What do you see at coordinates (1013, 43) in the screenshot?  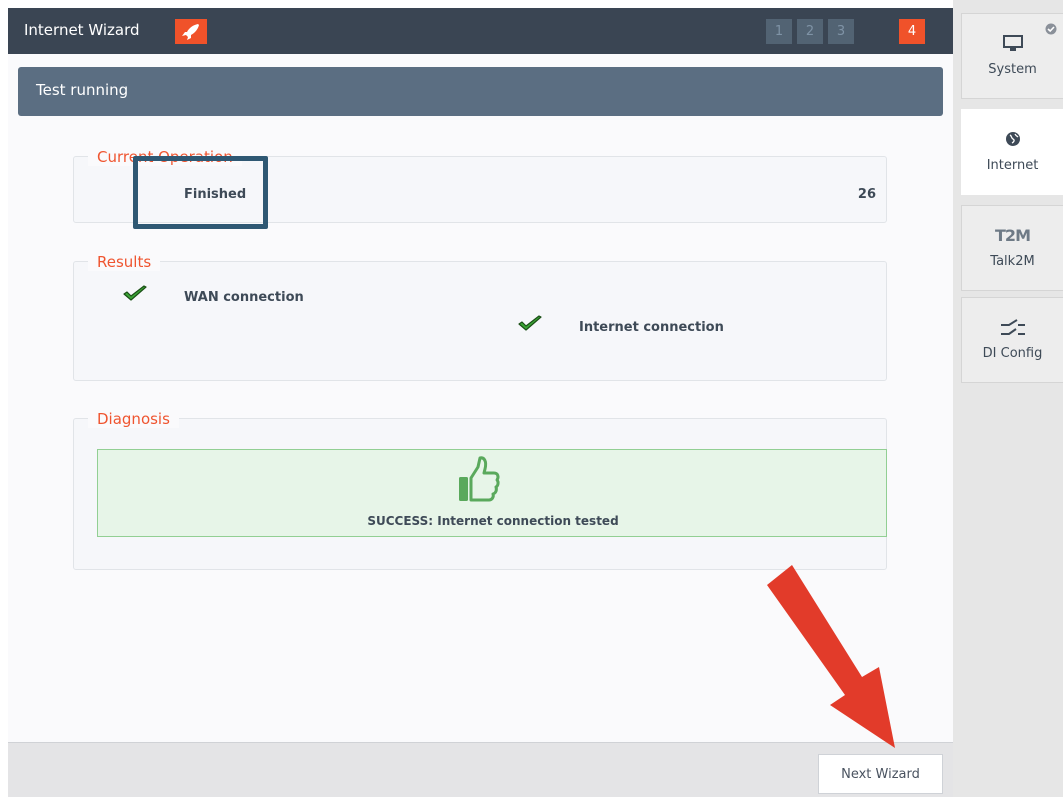 I see `monitor-icon` at bounding box center [1013, 43].